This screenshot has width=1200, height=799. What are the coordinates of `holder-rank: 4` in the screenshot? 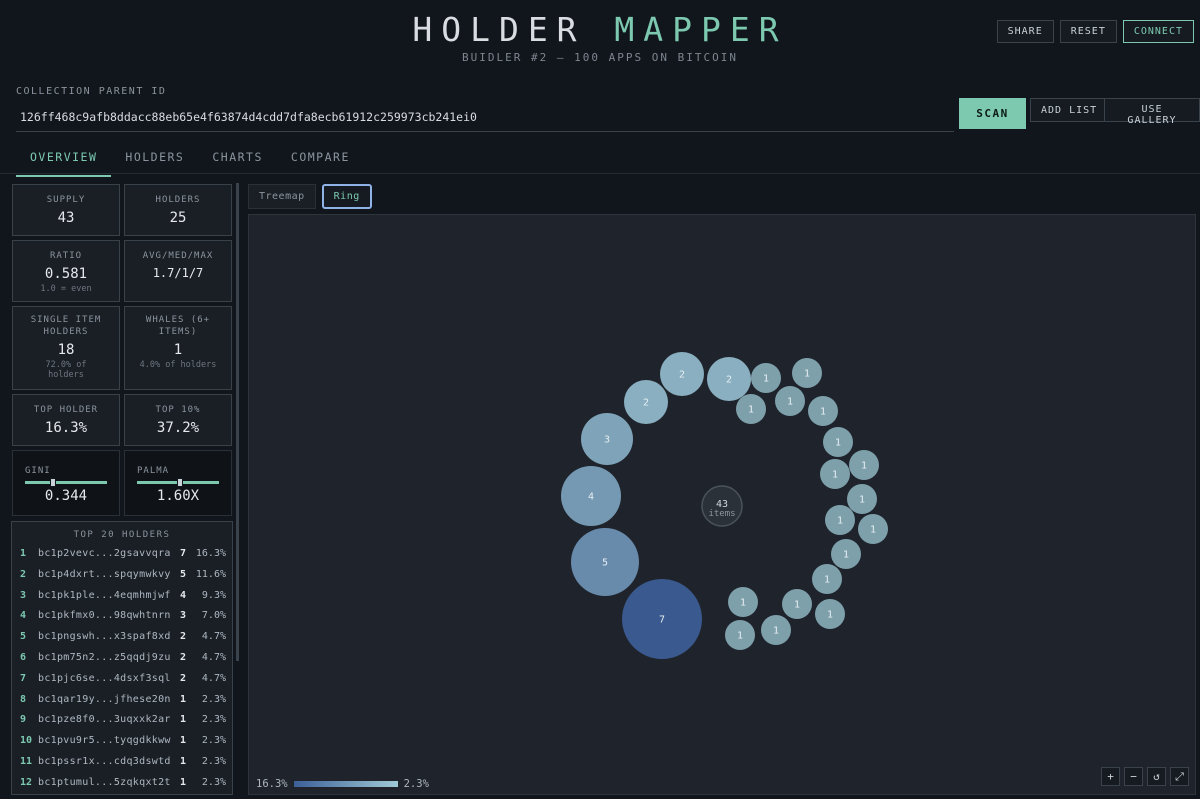 It's located at (23, 616).